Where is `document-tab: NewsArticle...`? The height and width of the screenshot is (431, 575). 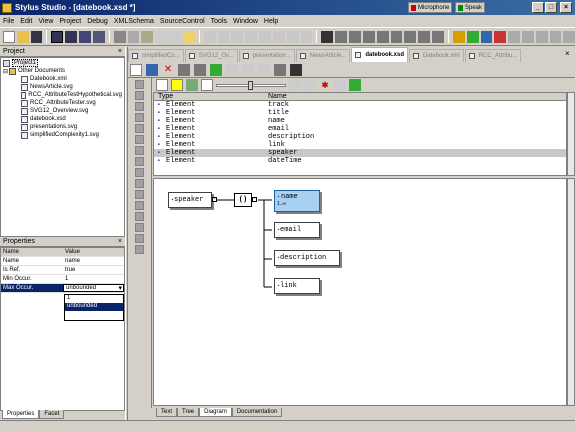 document-tab: NewsArticle... is located at coordinates (323, 55).